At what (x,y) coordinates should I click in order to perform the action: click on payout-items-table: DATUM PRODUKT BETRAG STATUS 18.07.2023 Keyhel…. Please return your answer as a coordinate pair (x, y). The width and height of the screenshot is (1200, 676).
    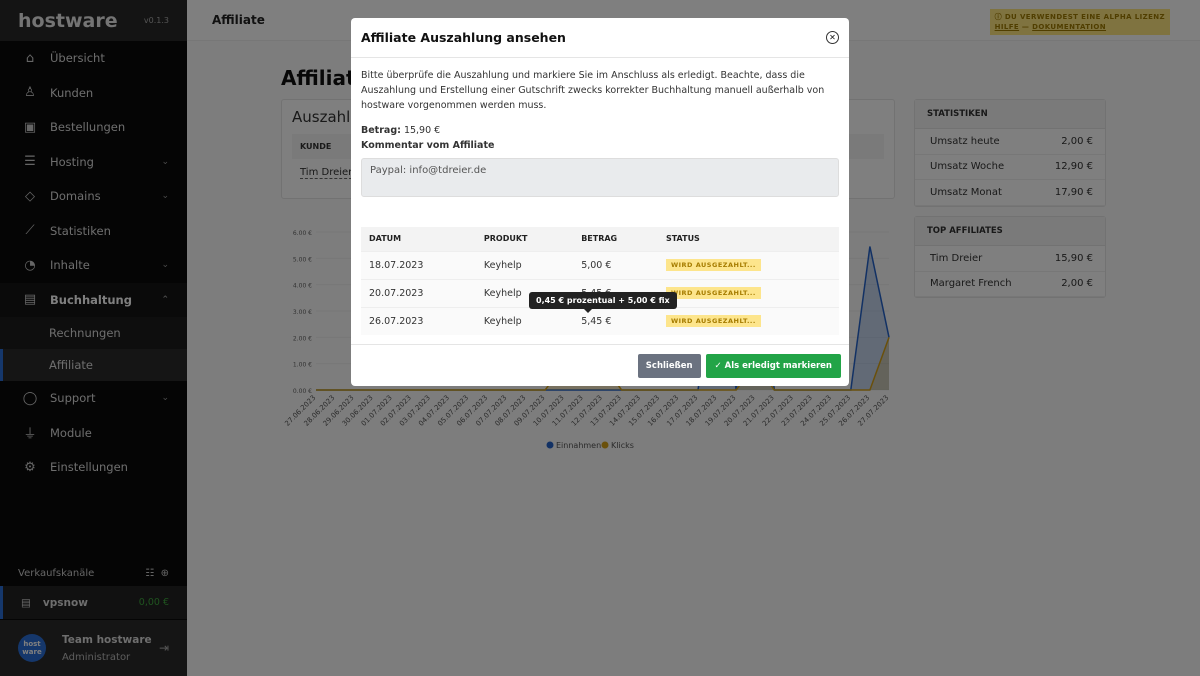
    Looking at the image, I should click on (600, 281).